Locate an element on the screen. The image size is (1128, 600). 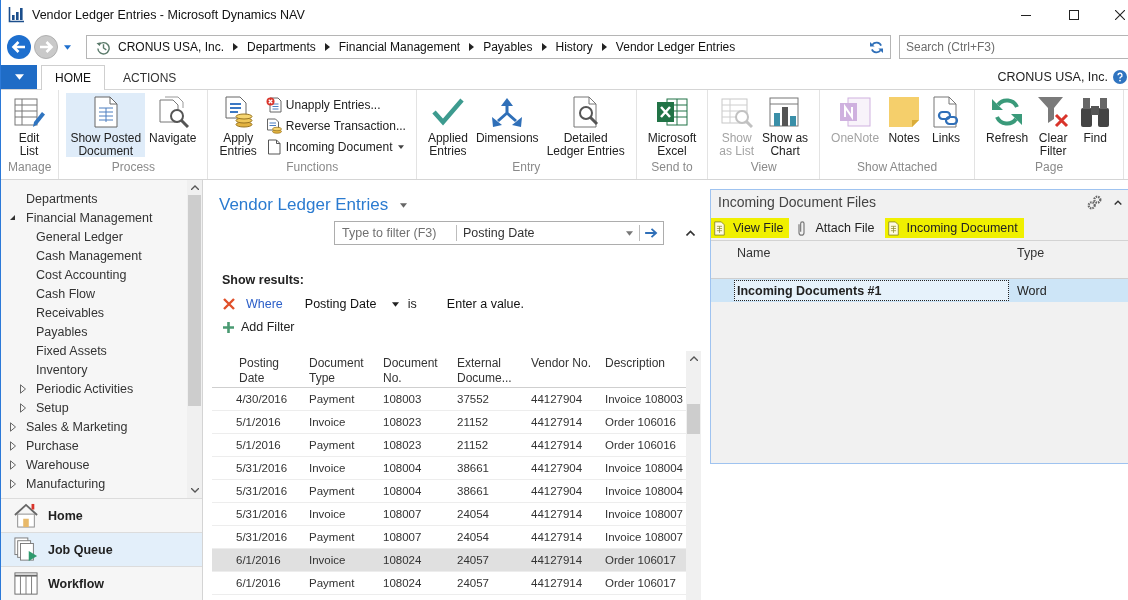
table-row: 5/31/2016 Invoice 108007 24054 44127914 Invoice 108007 is located at coordinates (449, 514).